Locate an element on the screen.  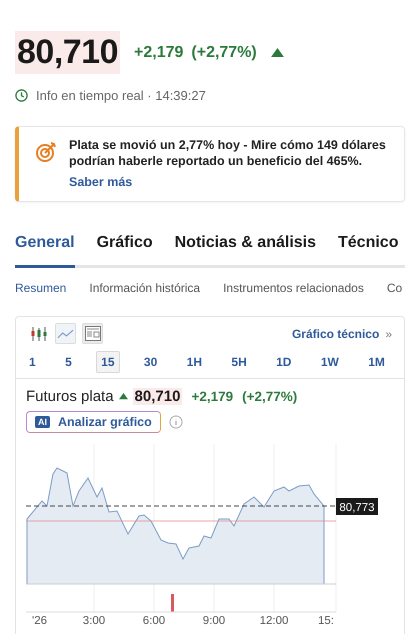
axis-label: 3:00 is located at coordinates (94, 621).